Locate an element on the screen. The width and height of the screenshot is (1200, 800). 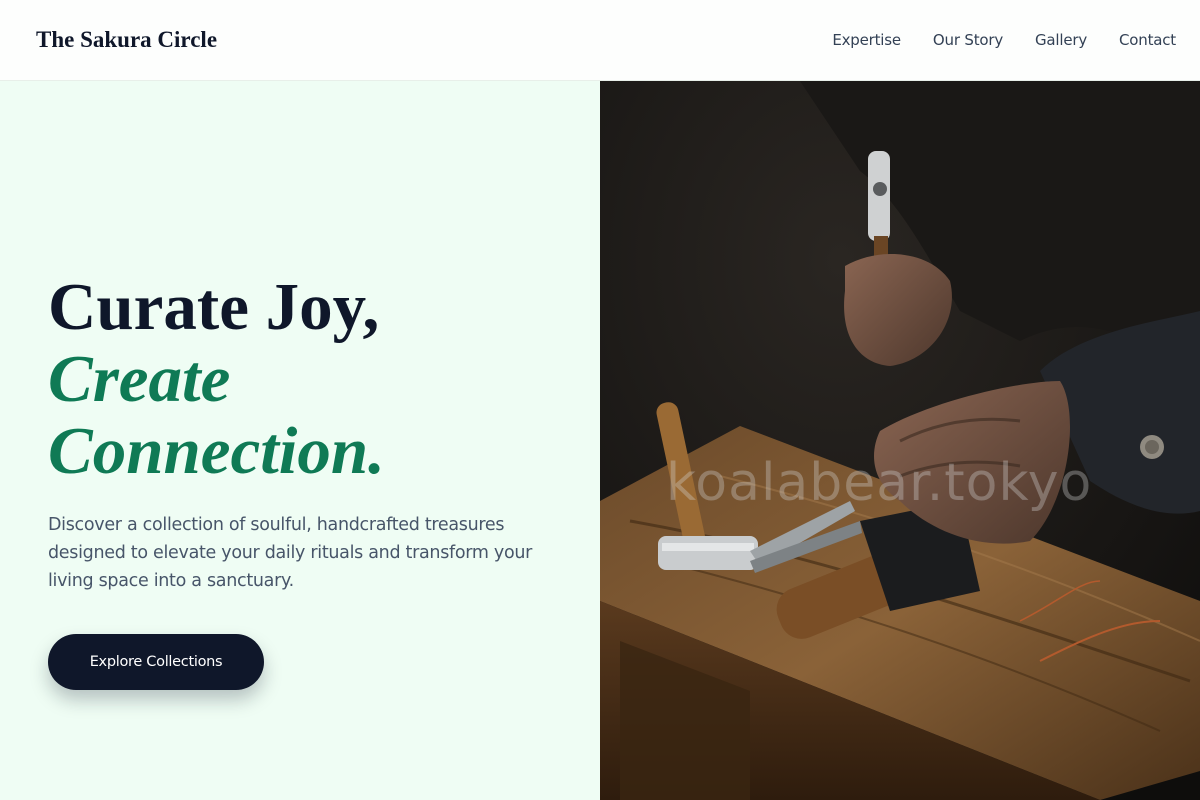
nav-link-expertise: Expertise is located at coordinates (866, 40).